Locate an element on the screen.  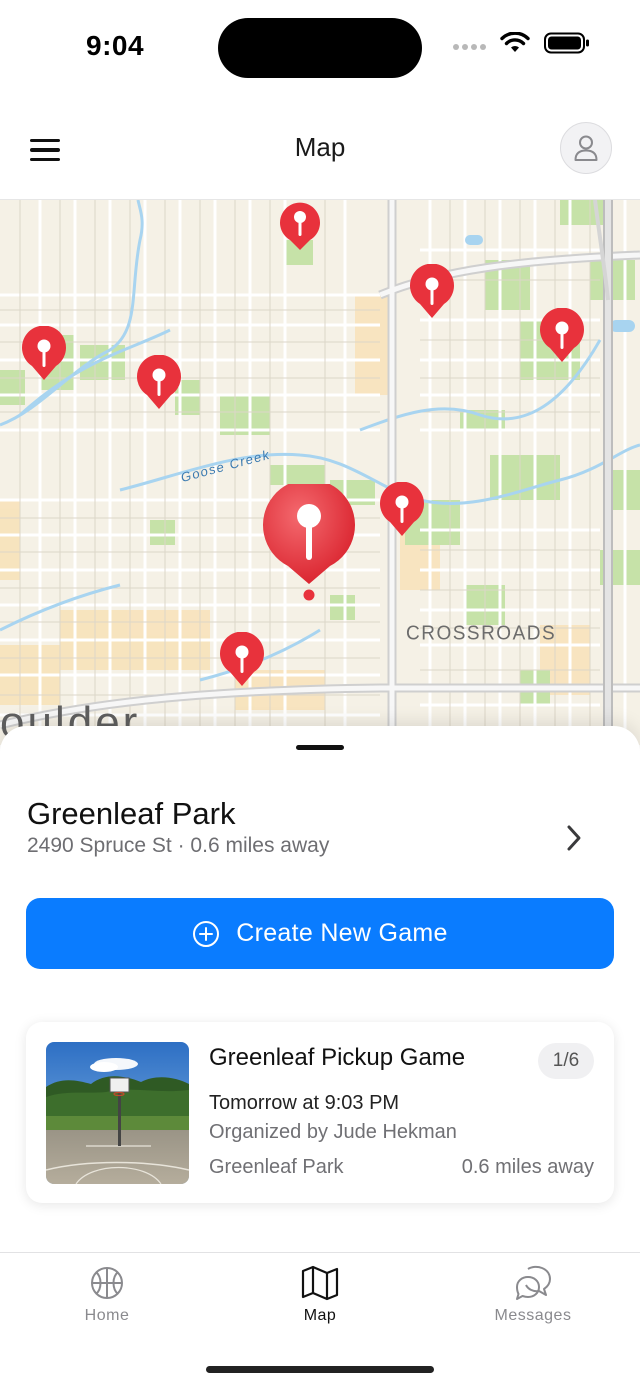
status-time: 9:04 is located at coordinates (115, 45).